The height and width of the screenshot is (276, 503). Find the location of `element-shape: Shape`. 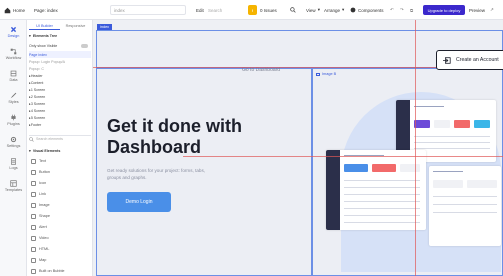

element-shape: Shape is located at coordinates (60, 216).